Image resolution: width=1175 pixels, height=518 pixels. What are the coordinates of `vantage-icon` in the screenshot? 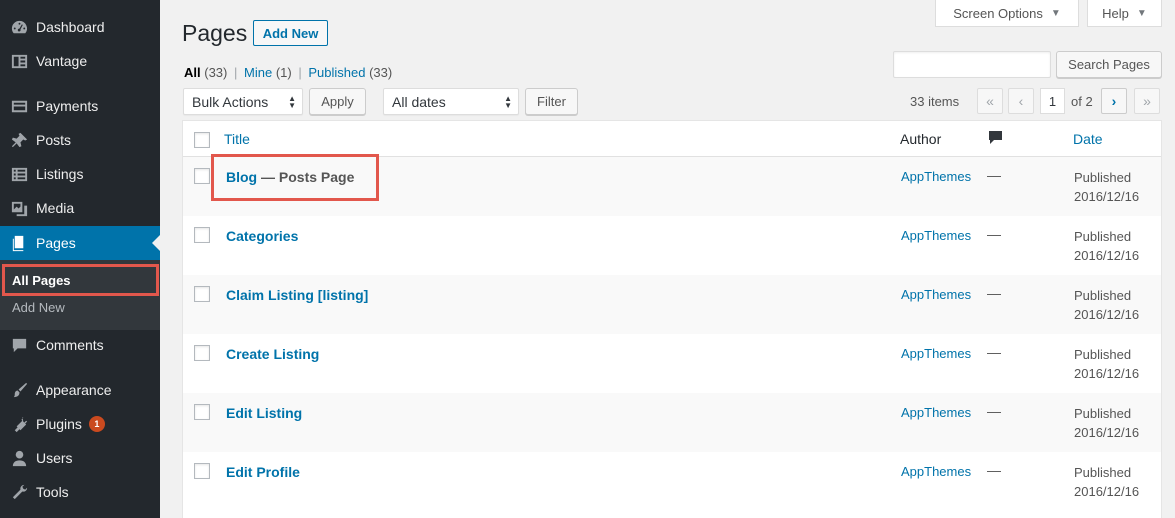 It's located at (18, 61).